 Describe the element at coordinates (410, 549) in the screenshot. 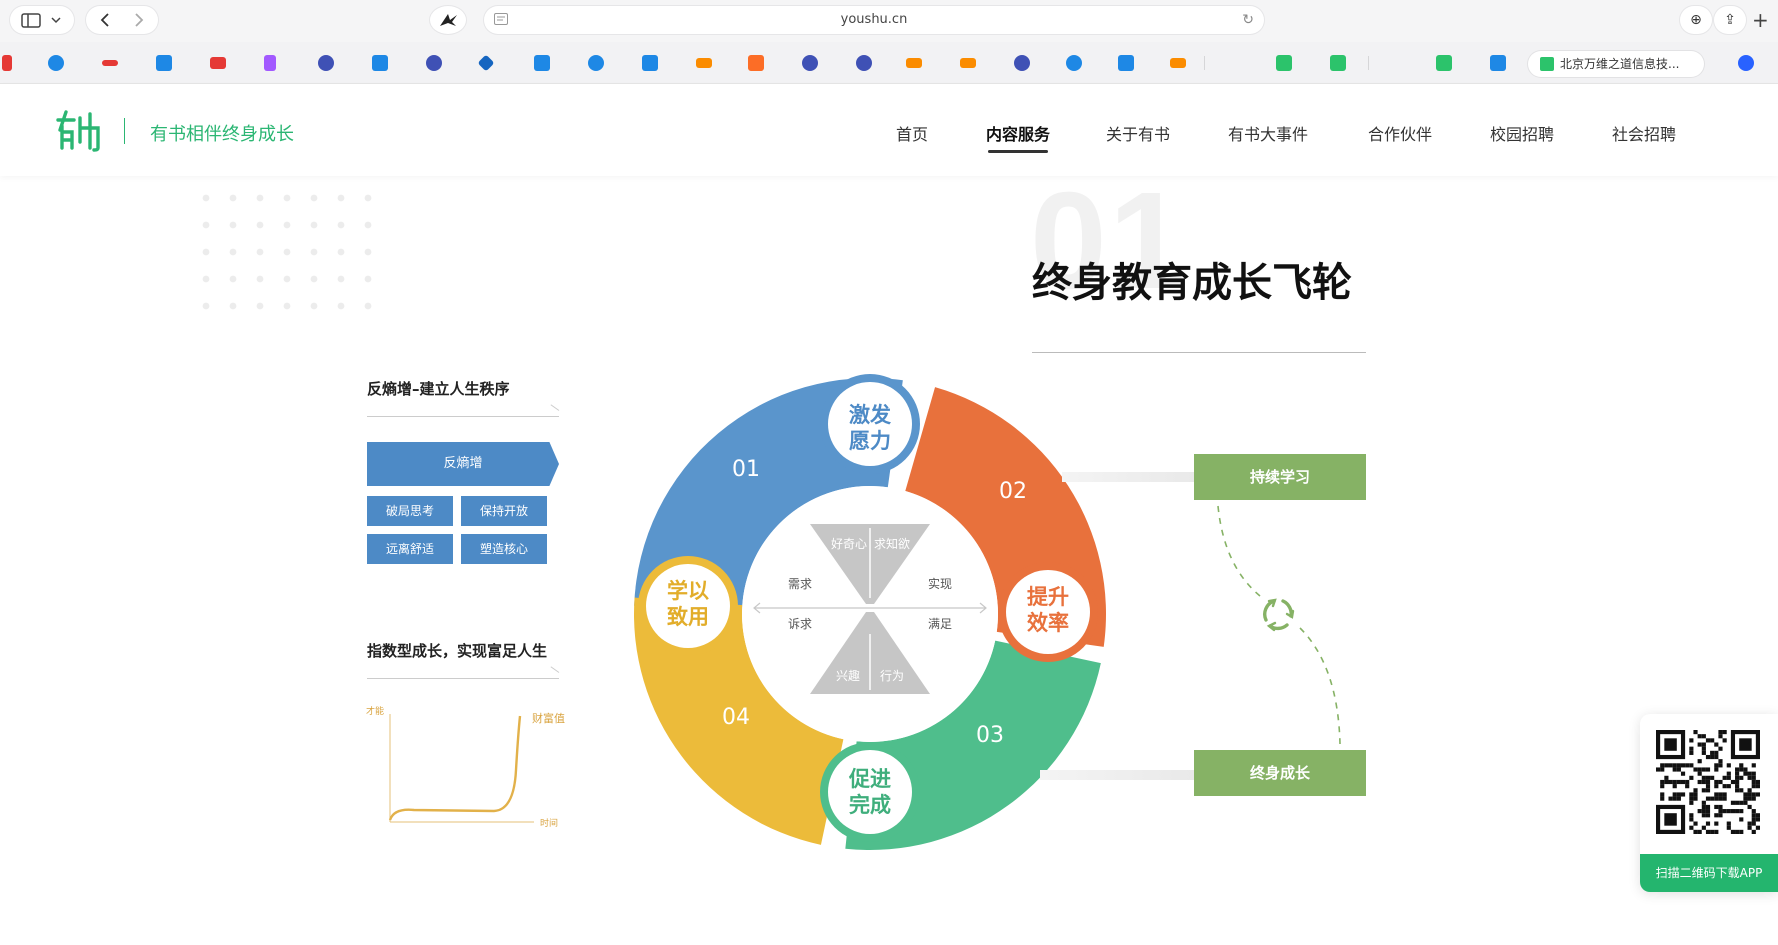

I see `entropy-chip: 远离舒适` at that location.